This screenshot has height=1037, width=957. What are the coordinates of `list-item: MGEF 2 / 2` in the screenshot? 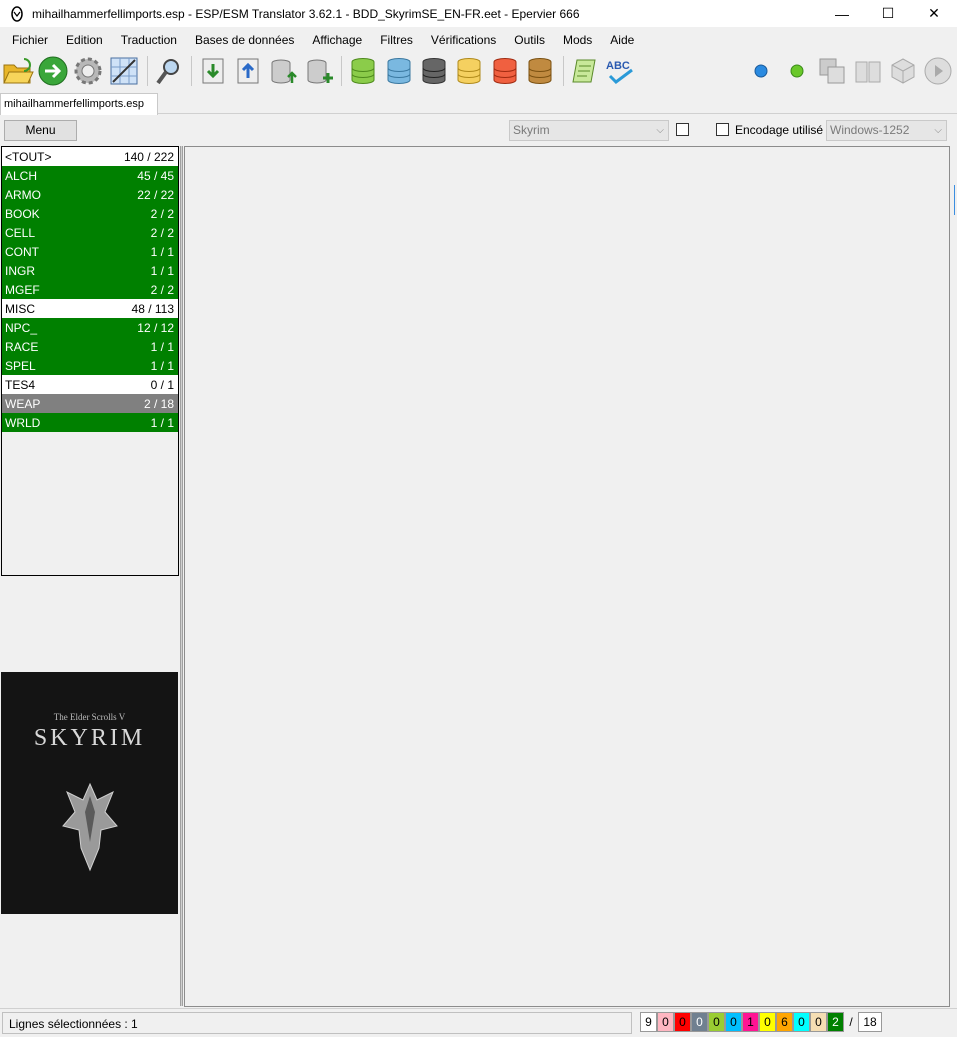 It's located at (90, 289).